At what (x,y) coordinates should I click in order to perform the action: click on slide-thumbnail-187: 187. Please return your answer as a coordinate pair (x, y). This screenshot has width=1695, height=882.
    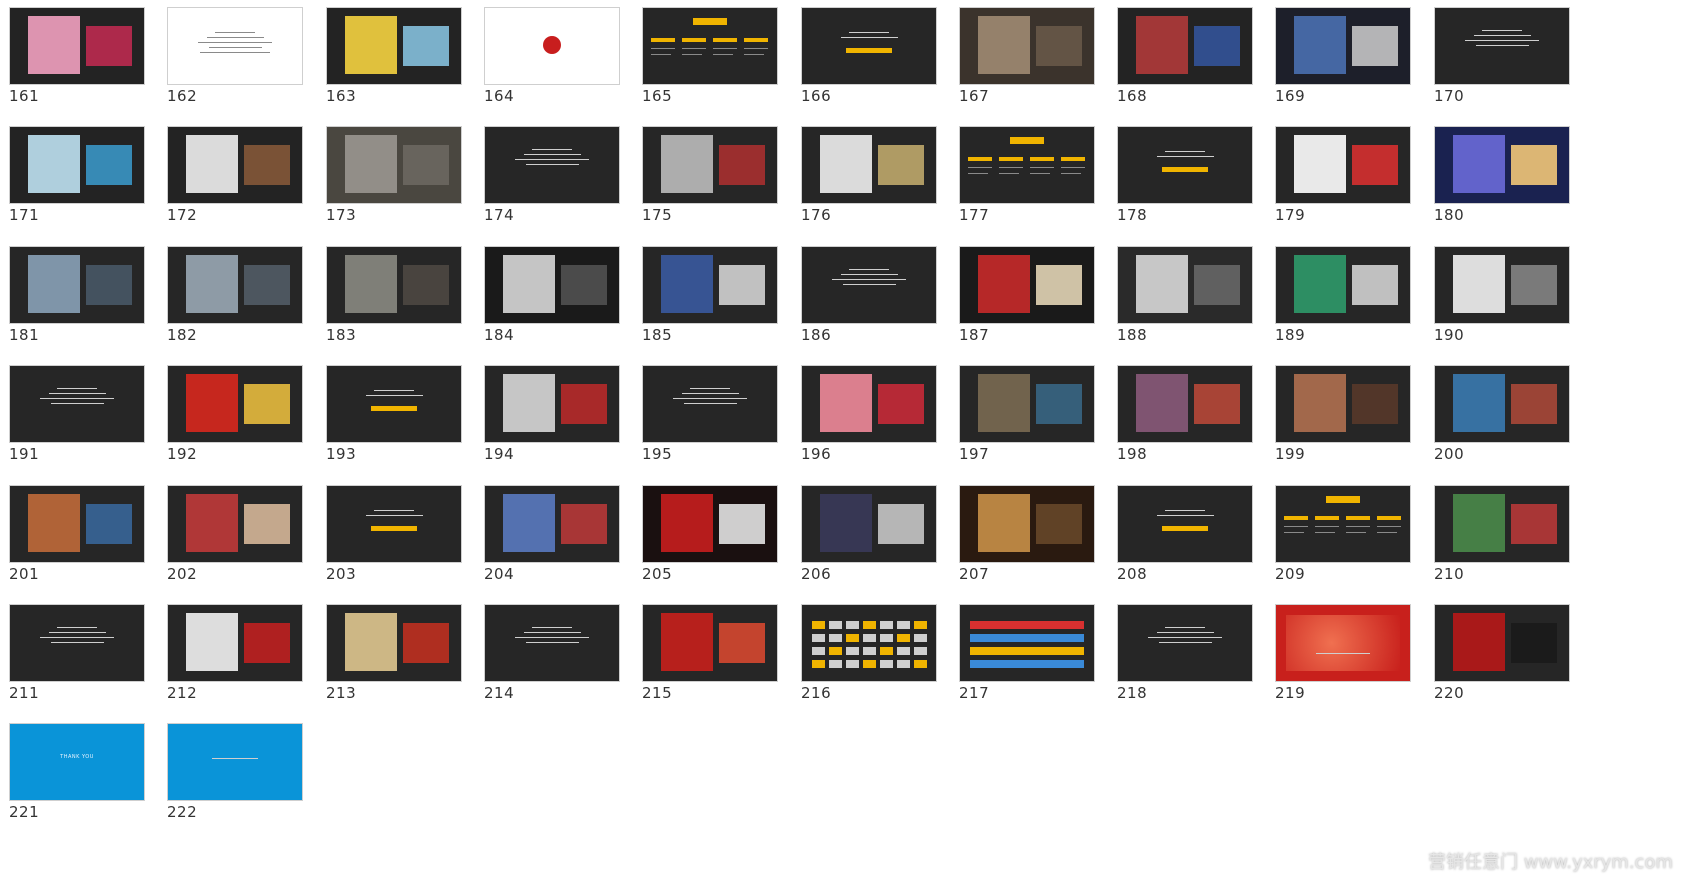
    Looking at the image, I should click on (1034, 296).